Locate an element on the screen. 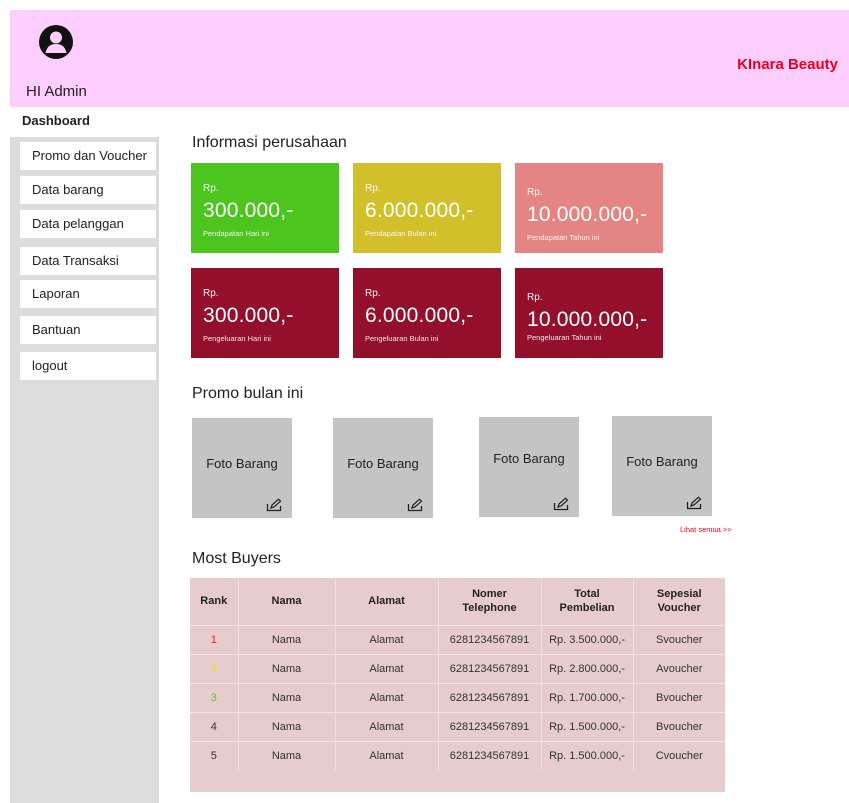 Image resolution: width=849 pixels, height=803 pixels. column-header: Nama is located at coordinates (287, 601).